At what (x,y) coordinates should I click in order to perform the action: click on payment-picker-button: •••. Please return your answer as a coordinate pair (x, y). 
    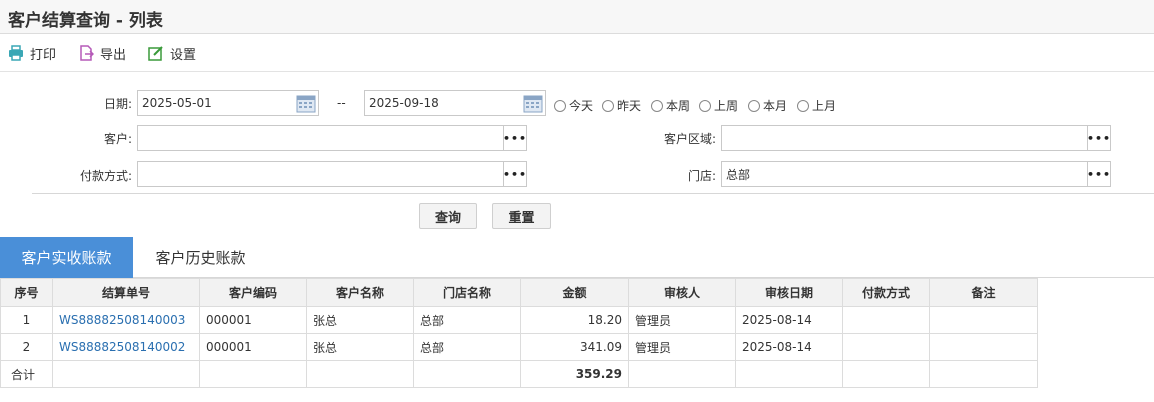
    Looking at the image, I should click on (514, 174).